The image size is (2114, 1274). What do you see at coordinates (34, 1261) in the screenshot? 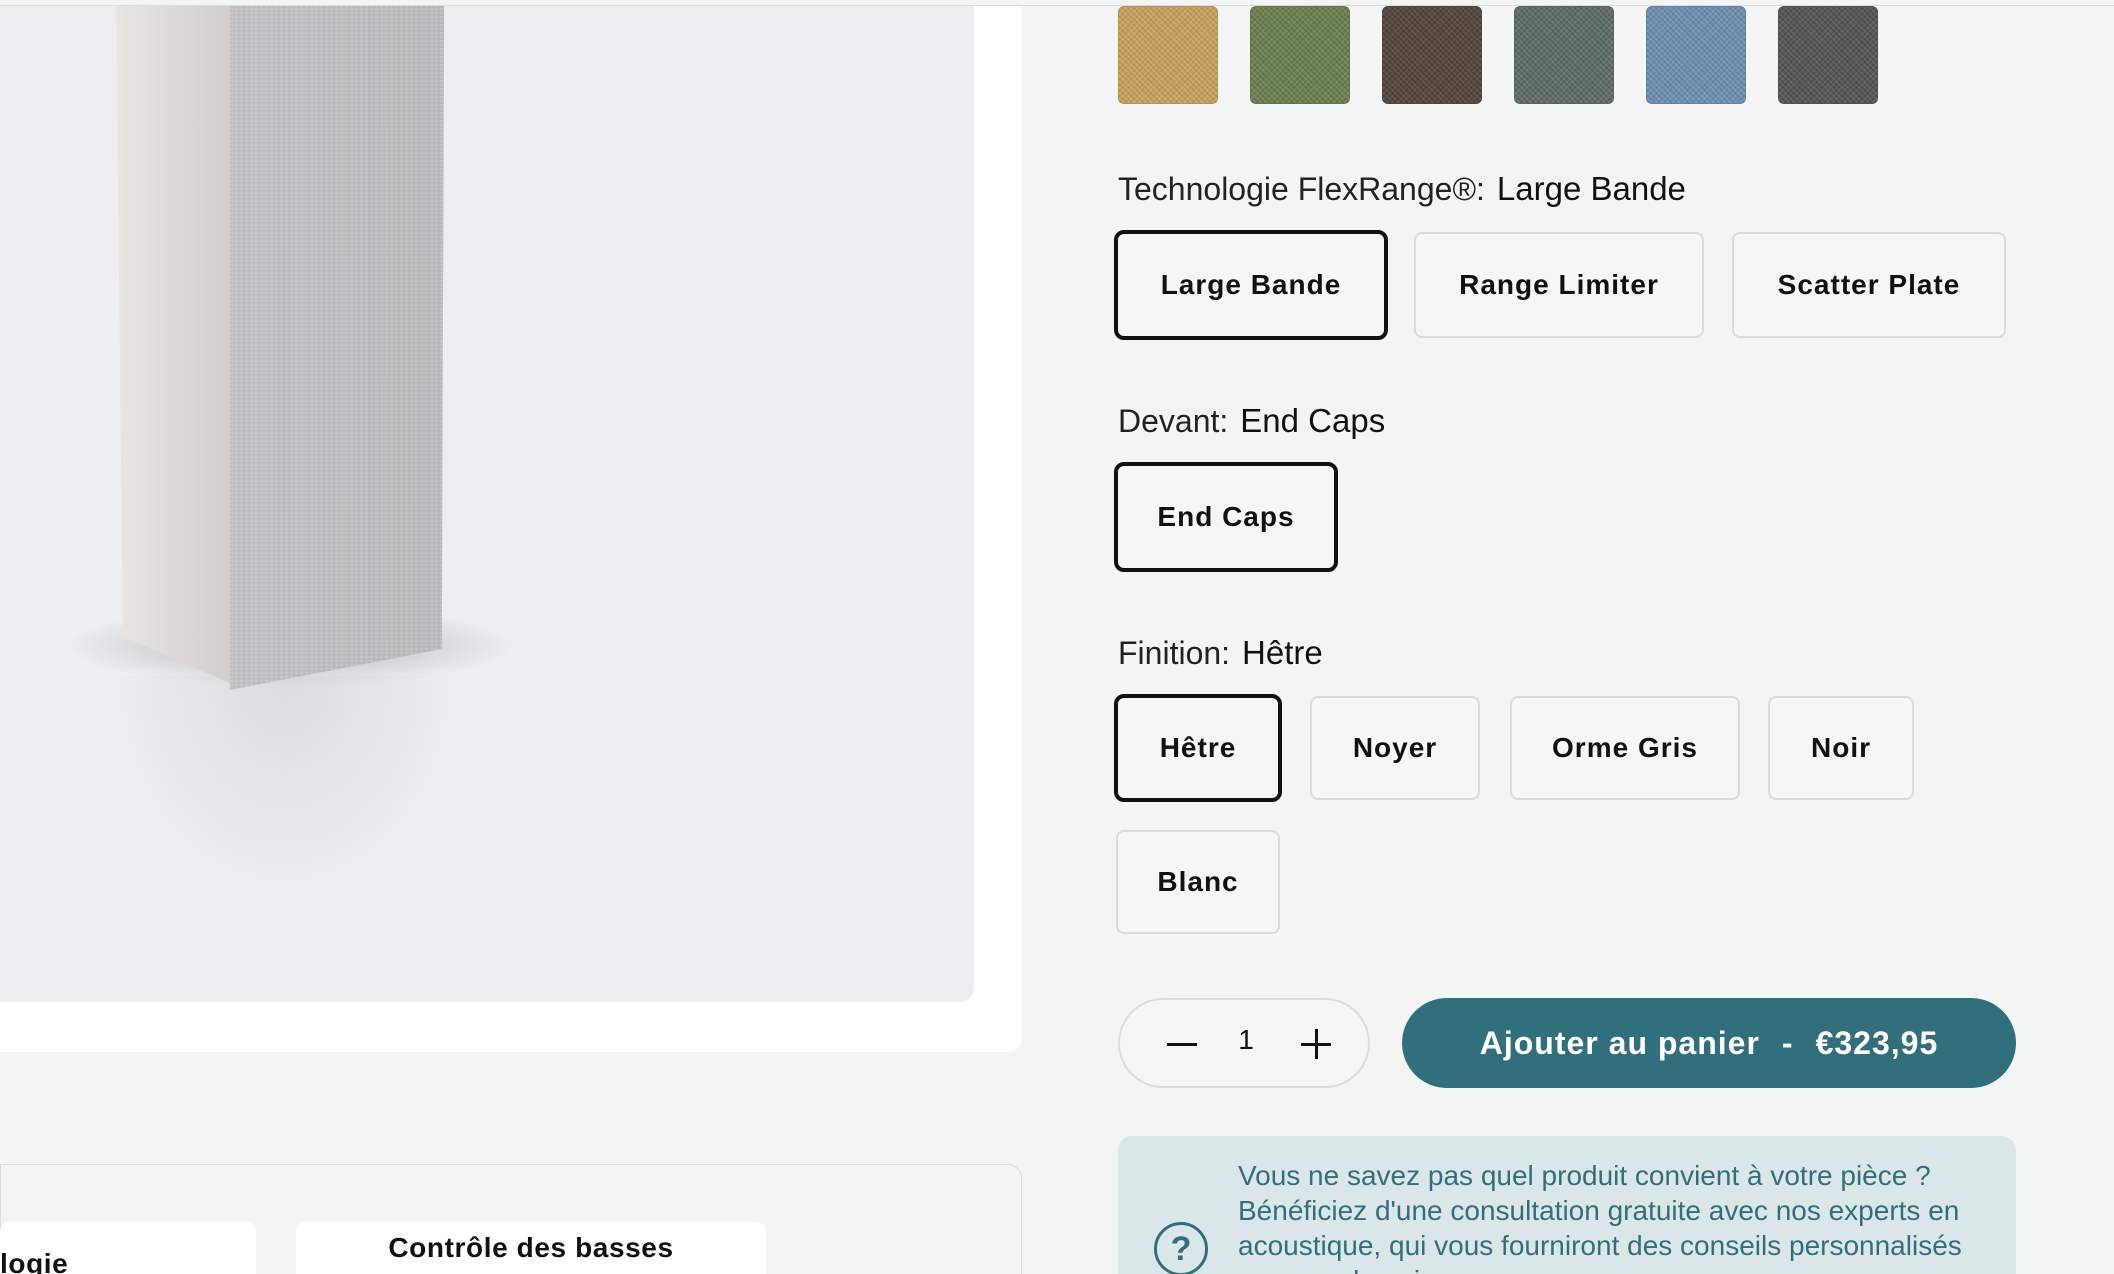
I see `feature-tab-label: logie` at bounding box center [34, 1261].